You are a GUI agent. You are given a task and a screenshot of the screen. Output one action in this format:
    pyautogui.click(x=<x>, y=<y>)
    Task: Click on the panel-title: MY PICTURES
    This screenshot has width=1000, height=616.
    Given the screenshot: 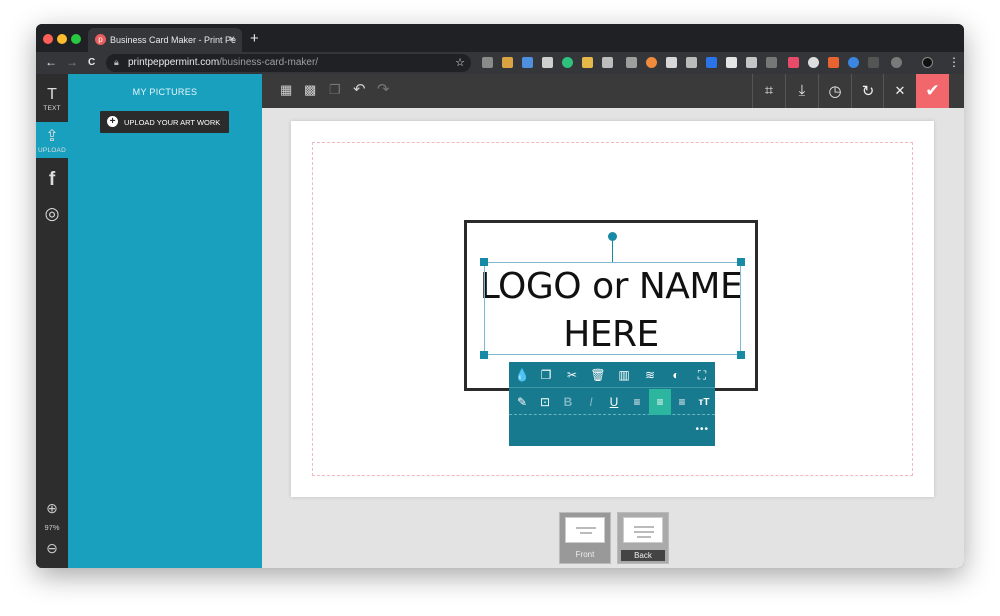 What is the action you would take?
    pyautogui.click(x=165, y=92)
    